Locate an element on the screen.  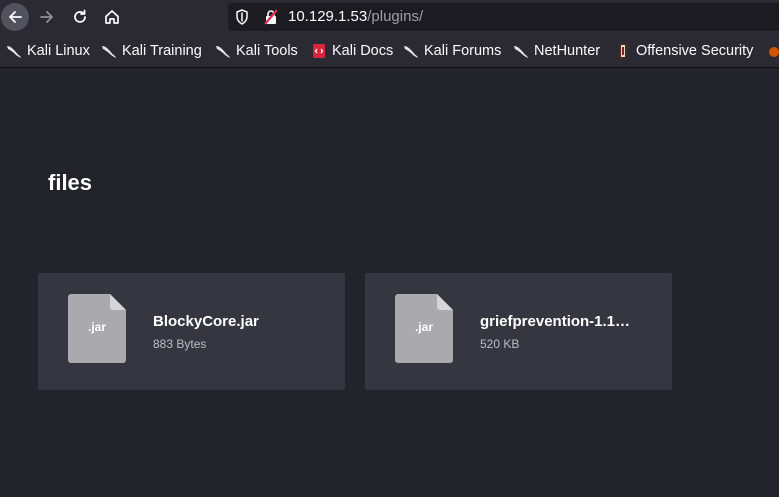
url-text: 10.129.1.53/plugins/ is located at coordinates (355, 17).